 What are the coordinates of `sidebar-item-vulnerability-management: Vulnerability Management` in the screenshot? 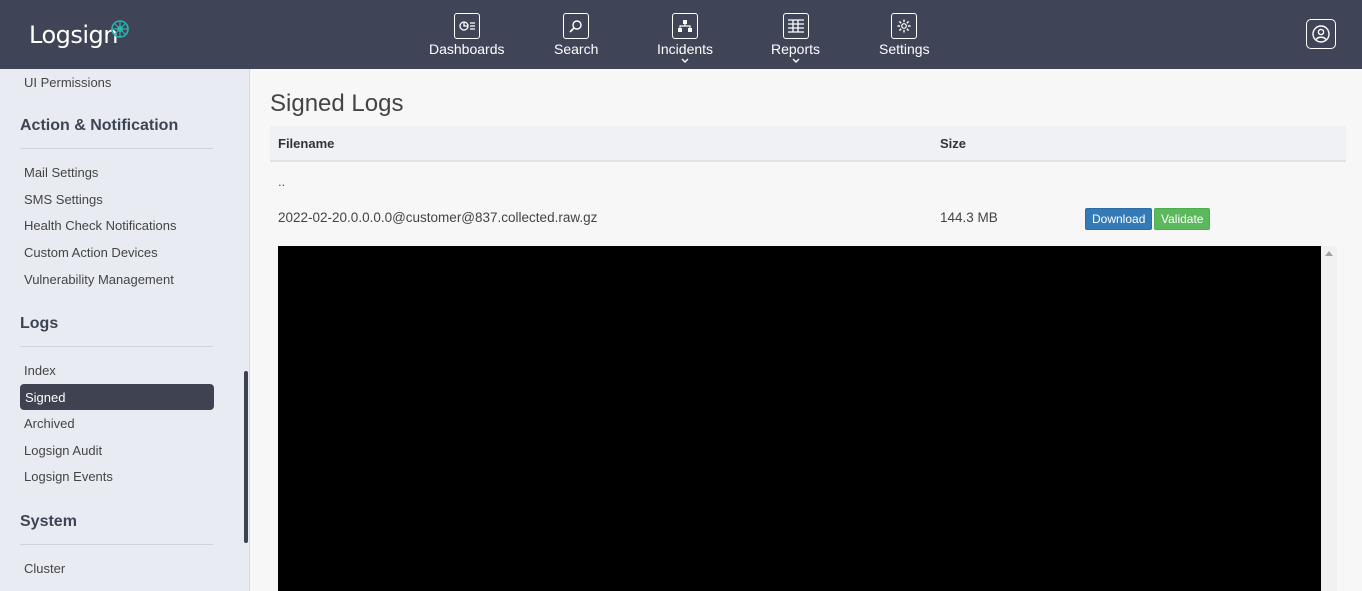 It's located at (99, 279).